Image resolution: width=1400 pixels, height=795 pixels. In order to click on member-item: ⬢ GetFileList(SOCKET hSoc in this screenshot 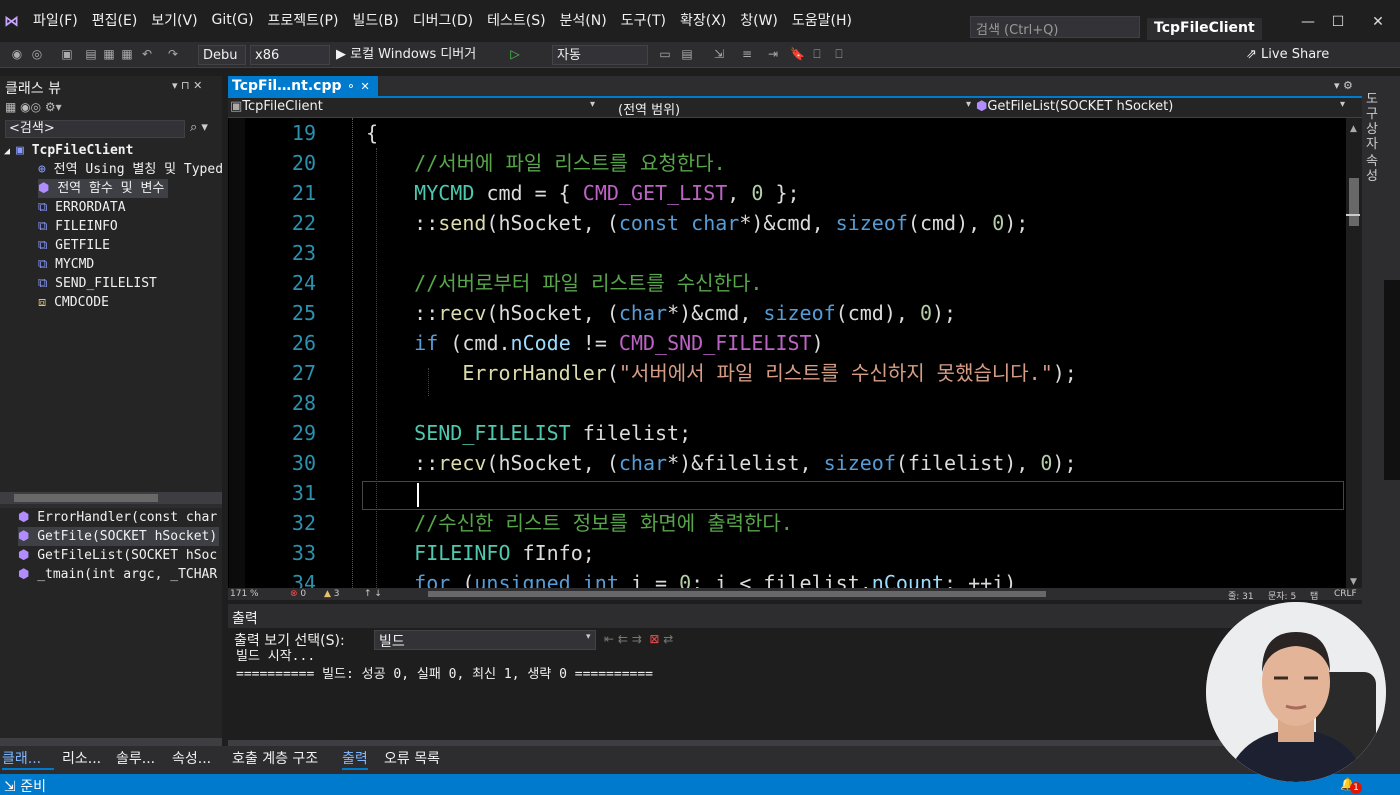, I will do `click(117, 555)`.